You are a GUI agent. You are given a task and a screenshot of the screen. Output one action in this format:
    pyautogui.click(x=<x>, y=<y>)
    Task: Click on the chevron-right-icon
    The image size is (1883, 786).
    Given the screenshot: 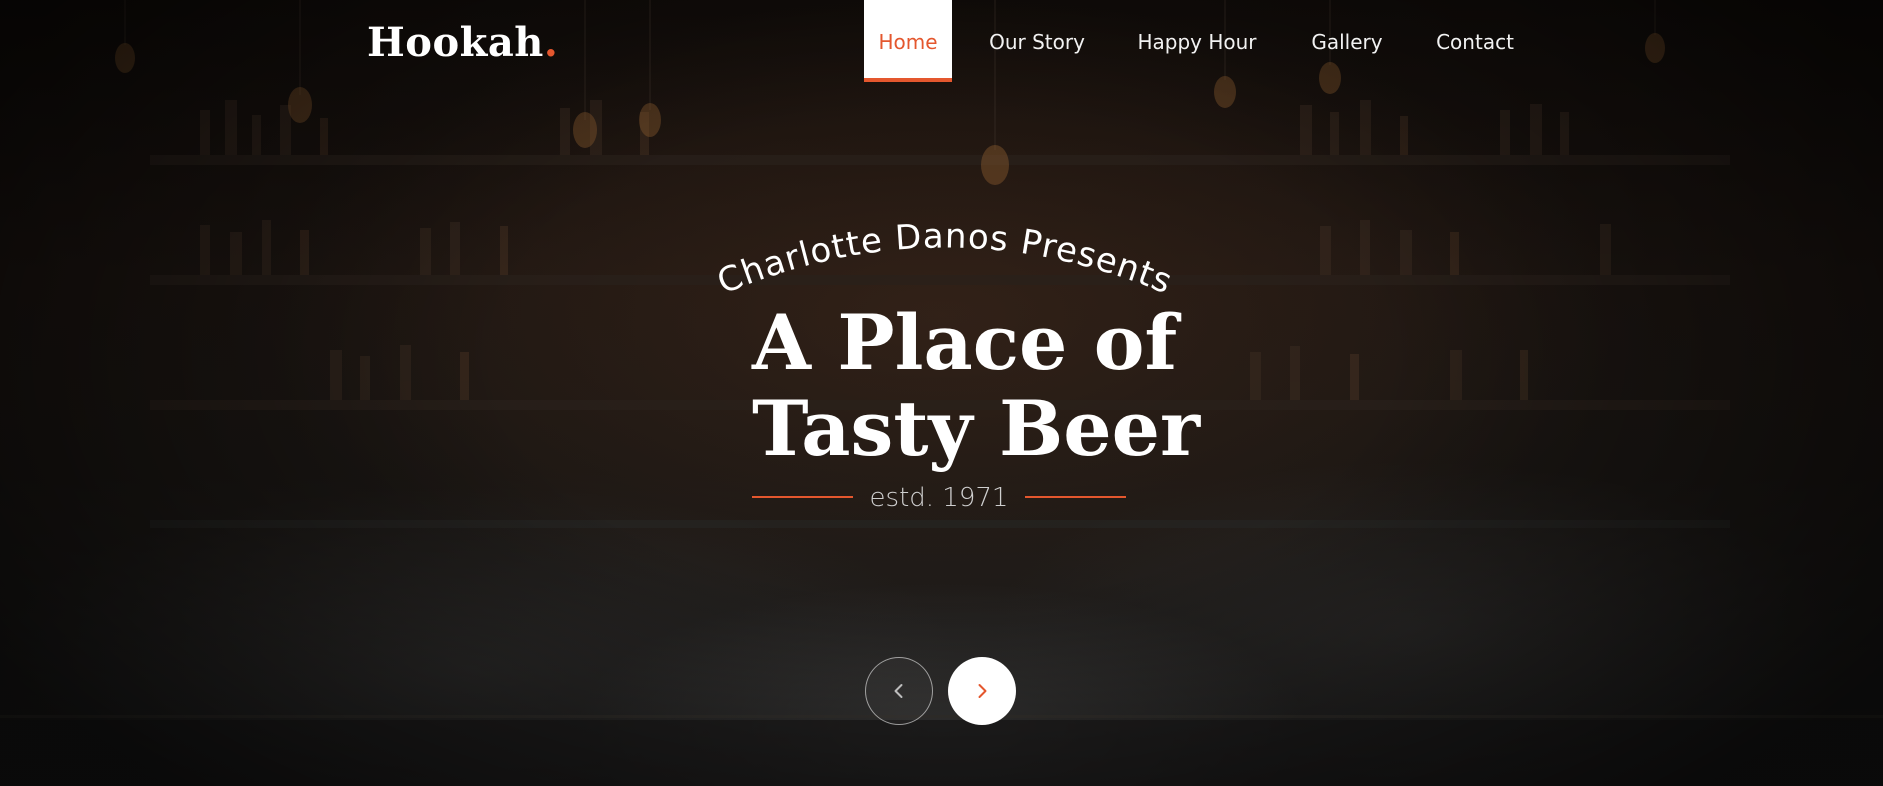 What is the action you would take?
    pyautogui.click(x=982, y=691)
    